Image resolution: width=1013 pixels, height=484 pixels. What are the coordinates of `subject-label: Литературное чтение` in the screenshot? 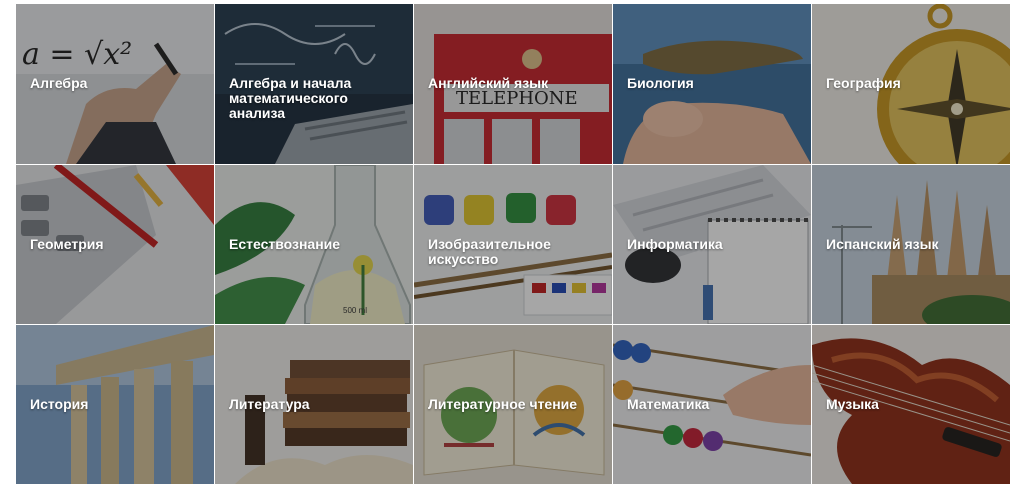 It's located at (503, 404).